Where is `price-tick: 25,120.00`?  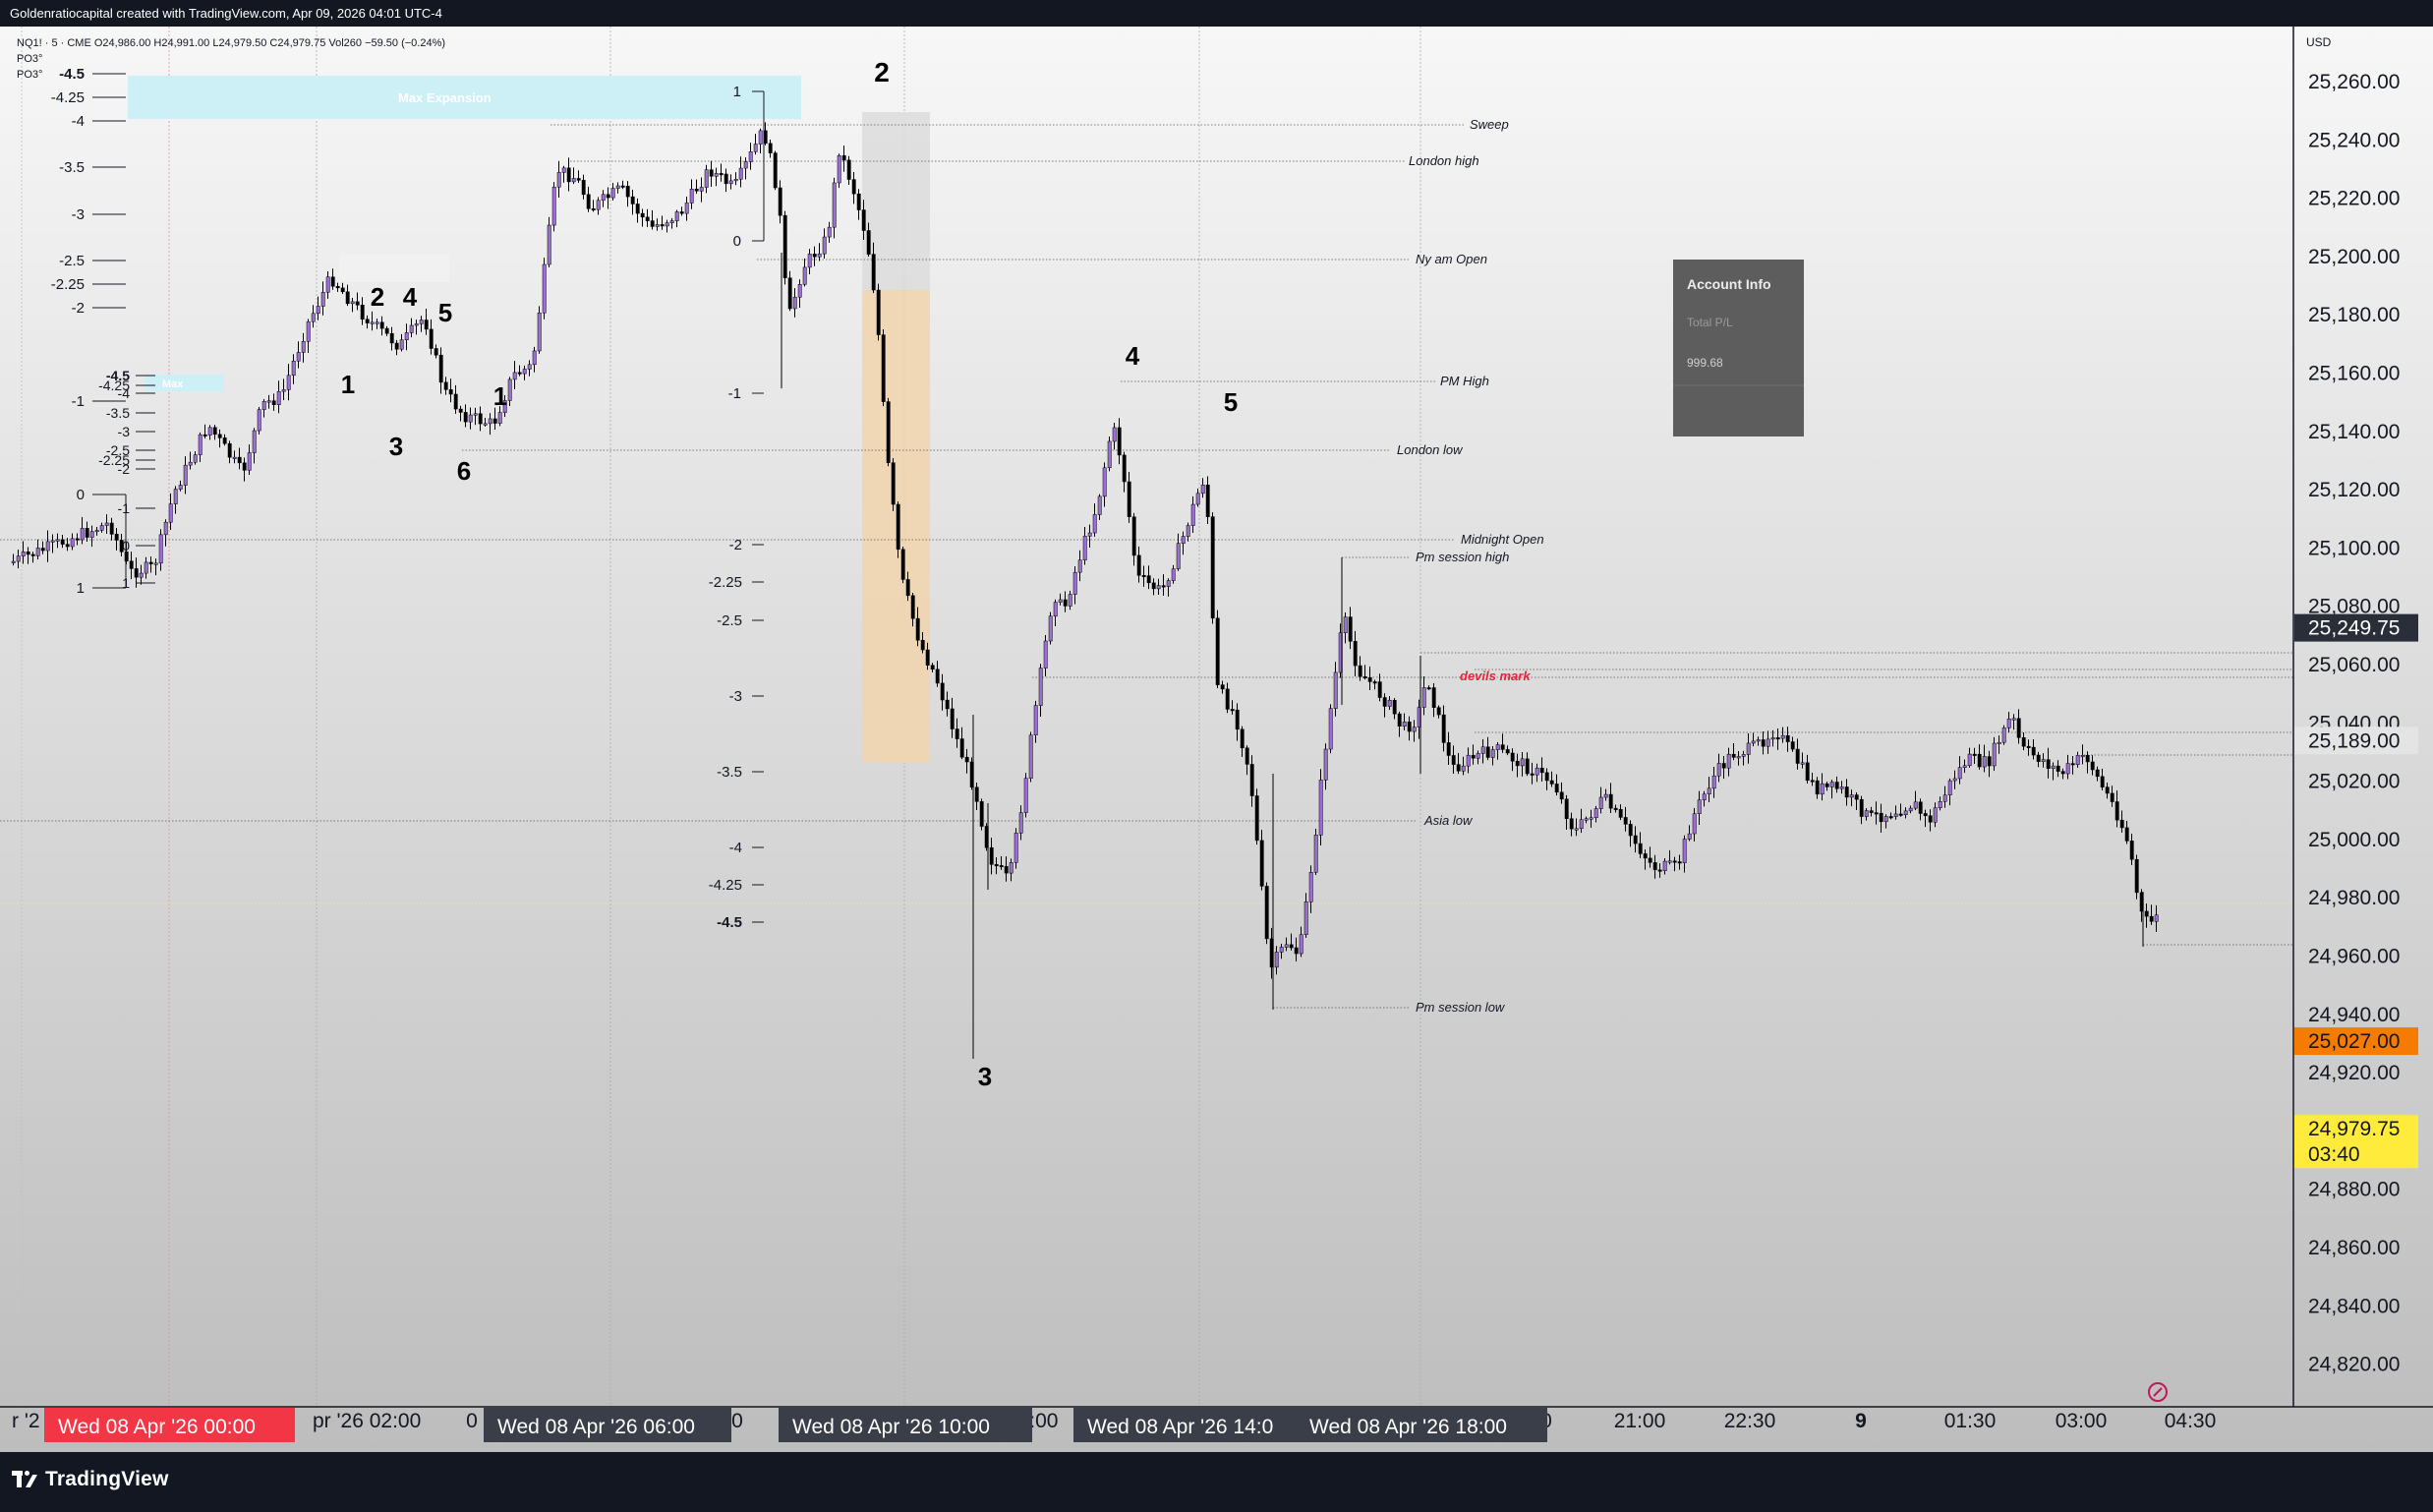
price-tick: 25,120.00 is located at coordinates (2354, 490).